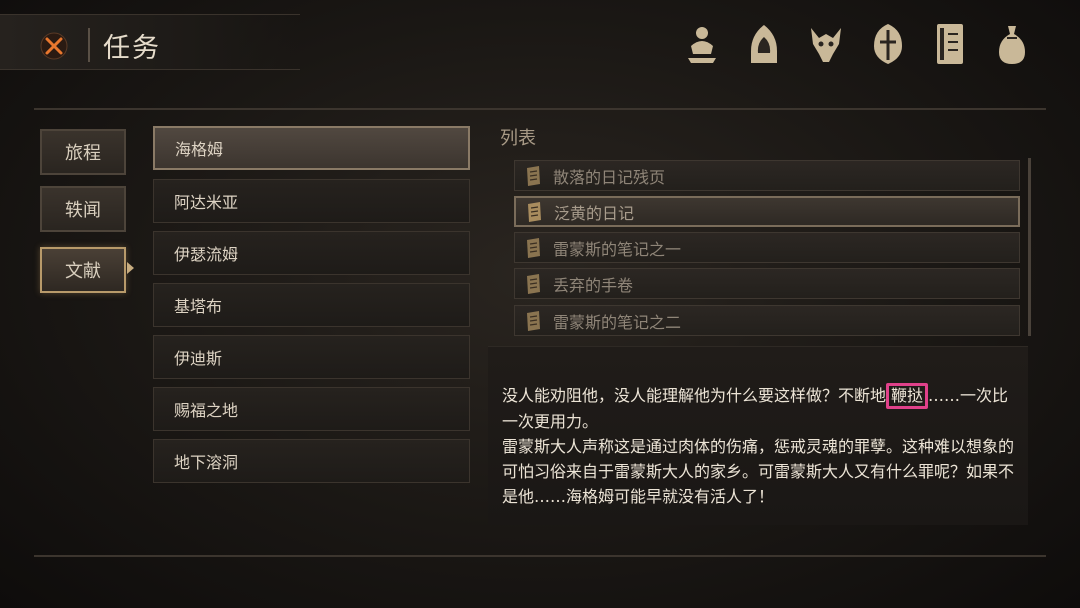 This screenshot has height=608, width=1080. Describe the element at coordinates (311, 461) in the screenshot. I see `category-item: 地下溶洞` at that location.